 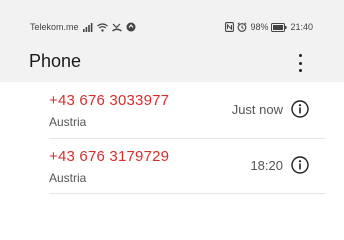 I want to click on call-time: 18:20, so click(x=266, y=165).